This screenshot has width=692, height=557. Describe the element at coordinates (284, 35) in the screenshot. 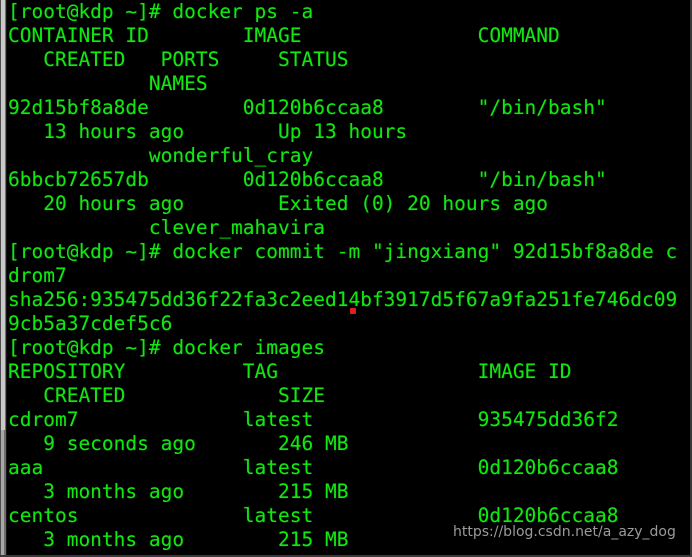

I see `terminal-line-ps-header-1: CONTAINER ID IMAGE COMMAND` at that location.